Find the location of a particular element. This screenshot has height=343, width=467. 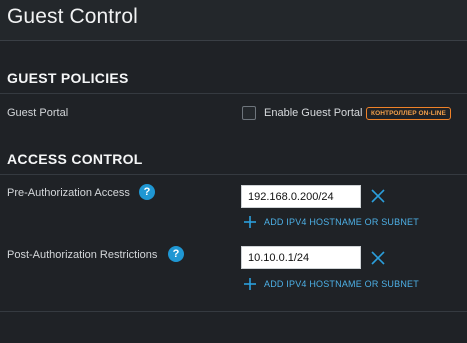

add-pre-authorization-link: ADD IPV4 HOSTNAME OR SUBNET is located at coordinates (331, 222).